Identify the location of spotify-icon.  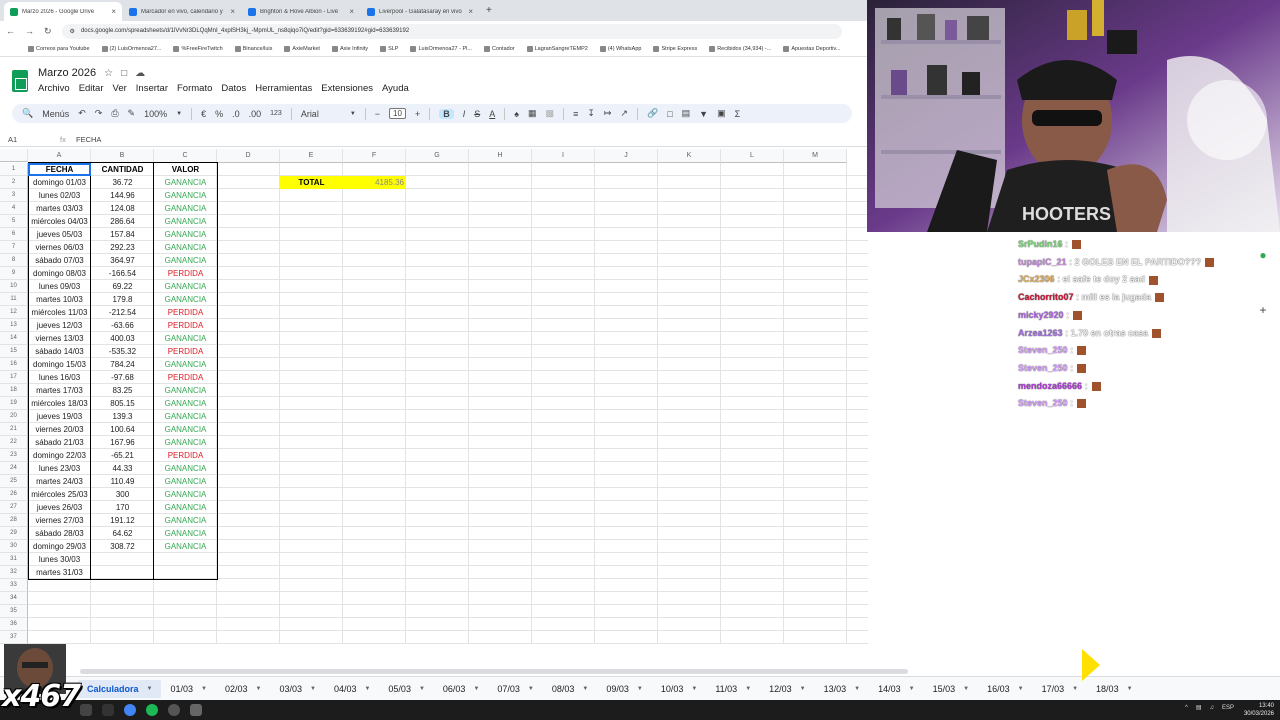
(152, 710).